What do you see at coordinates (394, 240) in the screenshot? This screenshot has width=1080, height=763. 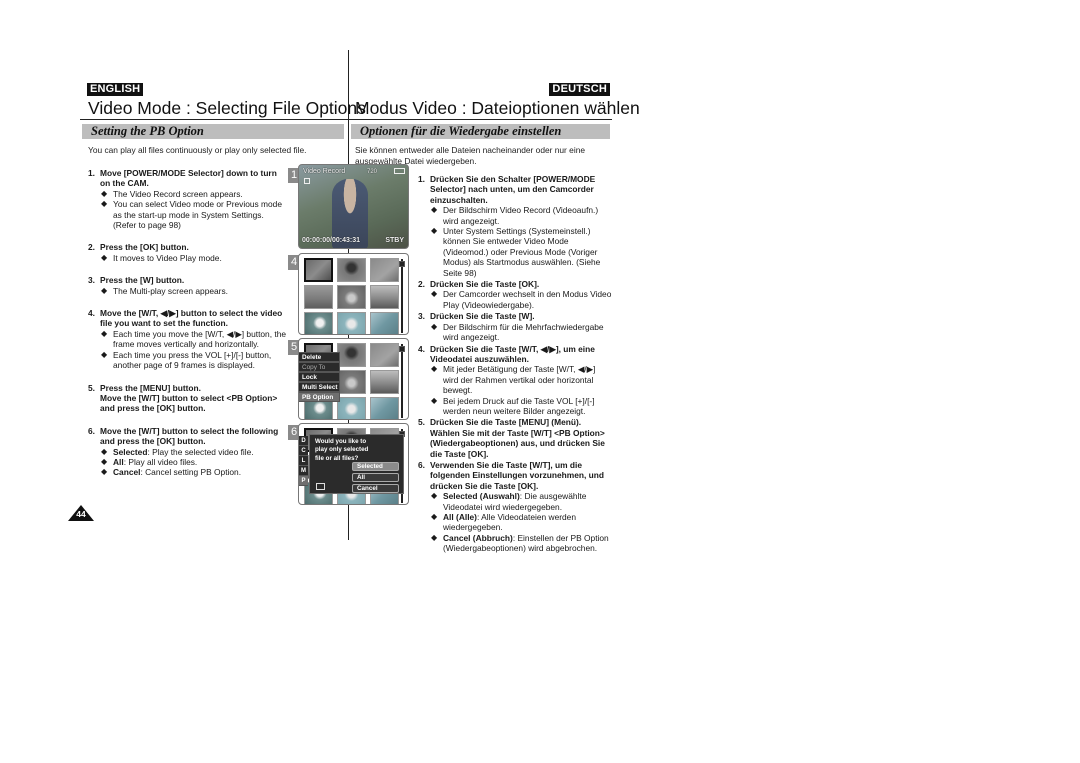 I see `osd-status: STBY` at bounding box center [394, 240].